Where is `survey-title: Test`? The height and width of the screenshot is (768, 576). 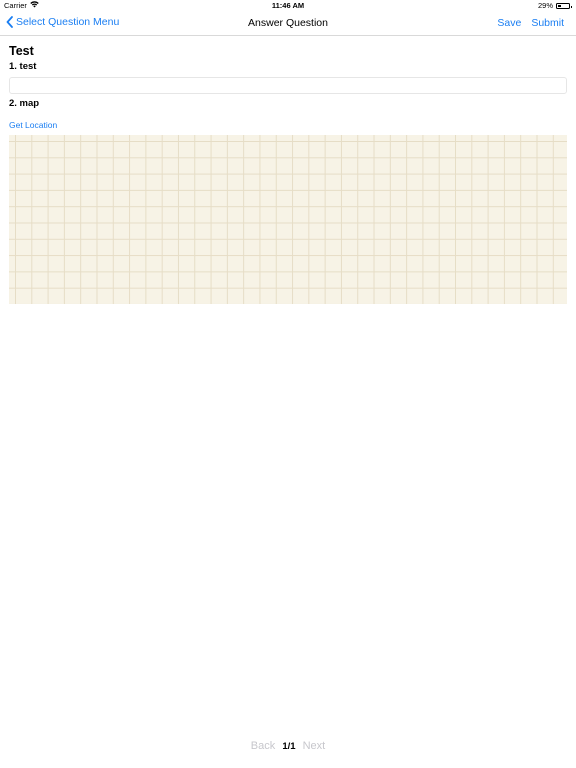
survey-title: Test is located at coordinates (21, 51).